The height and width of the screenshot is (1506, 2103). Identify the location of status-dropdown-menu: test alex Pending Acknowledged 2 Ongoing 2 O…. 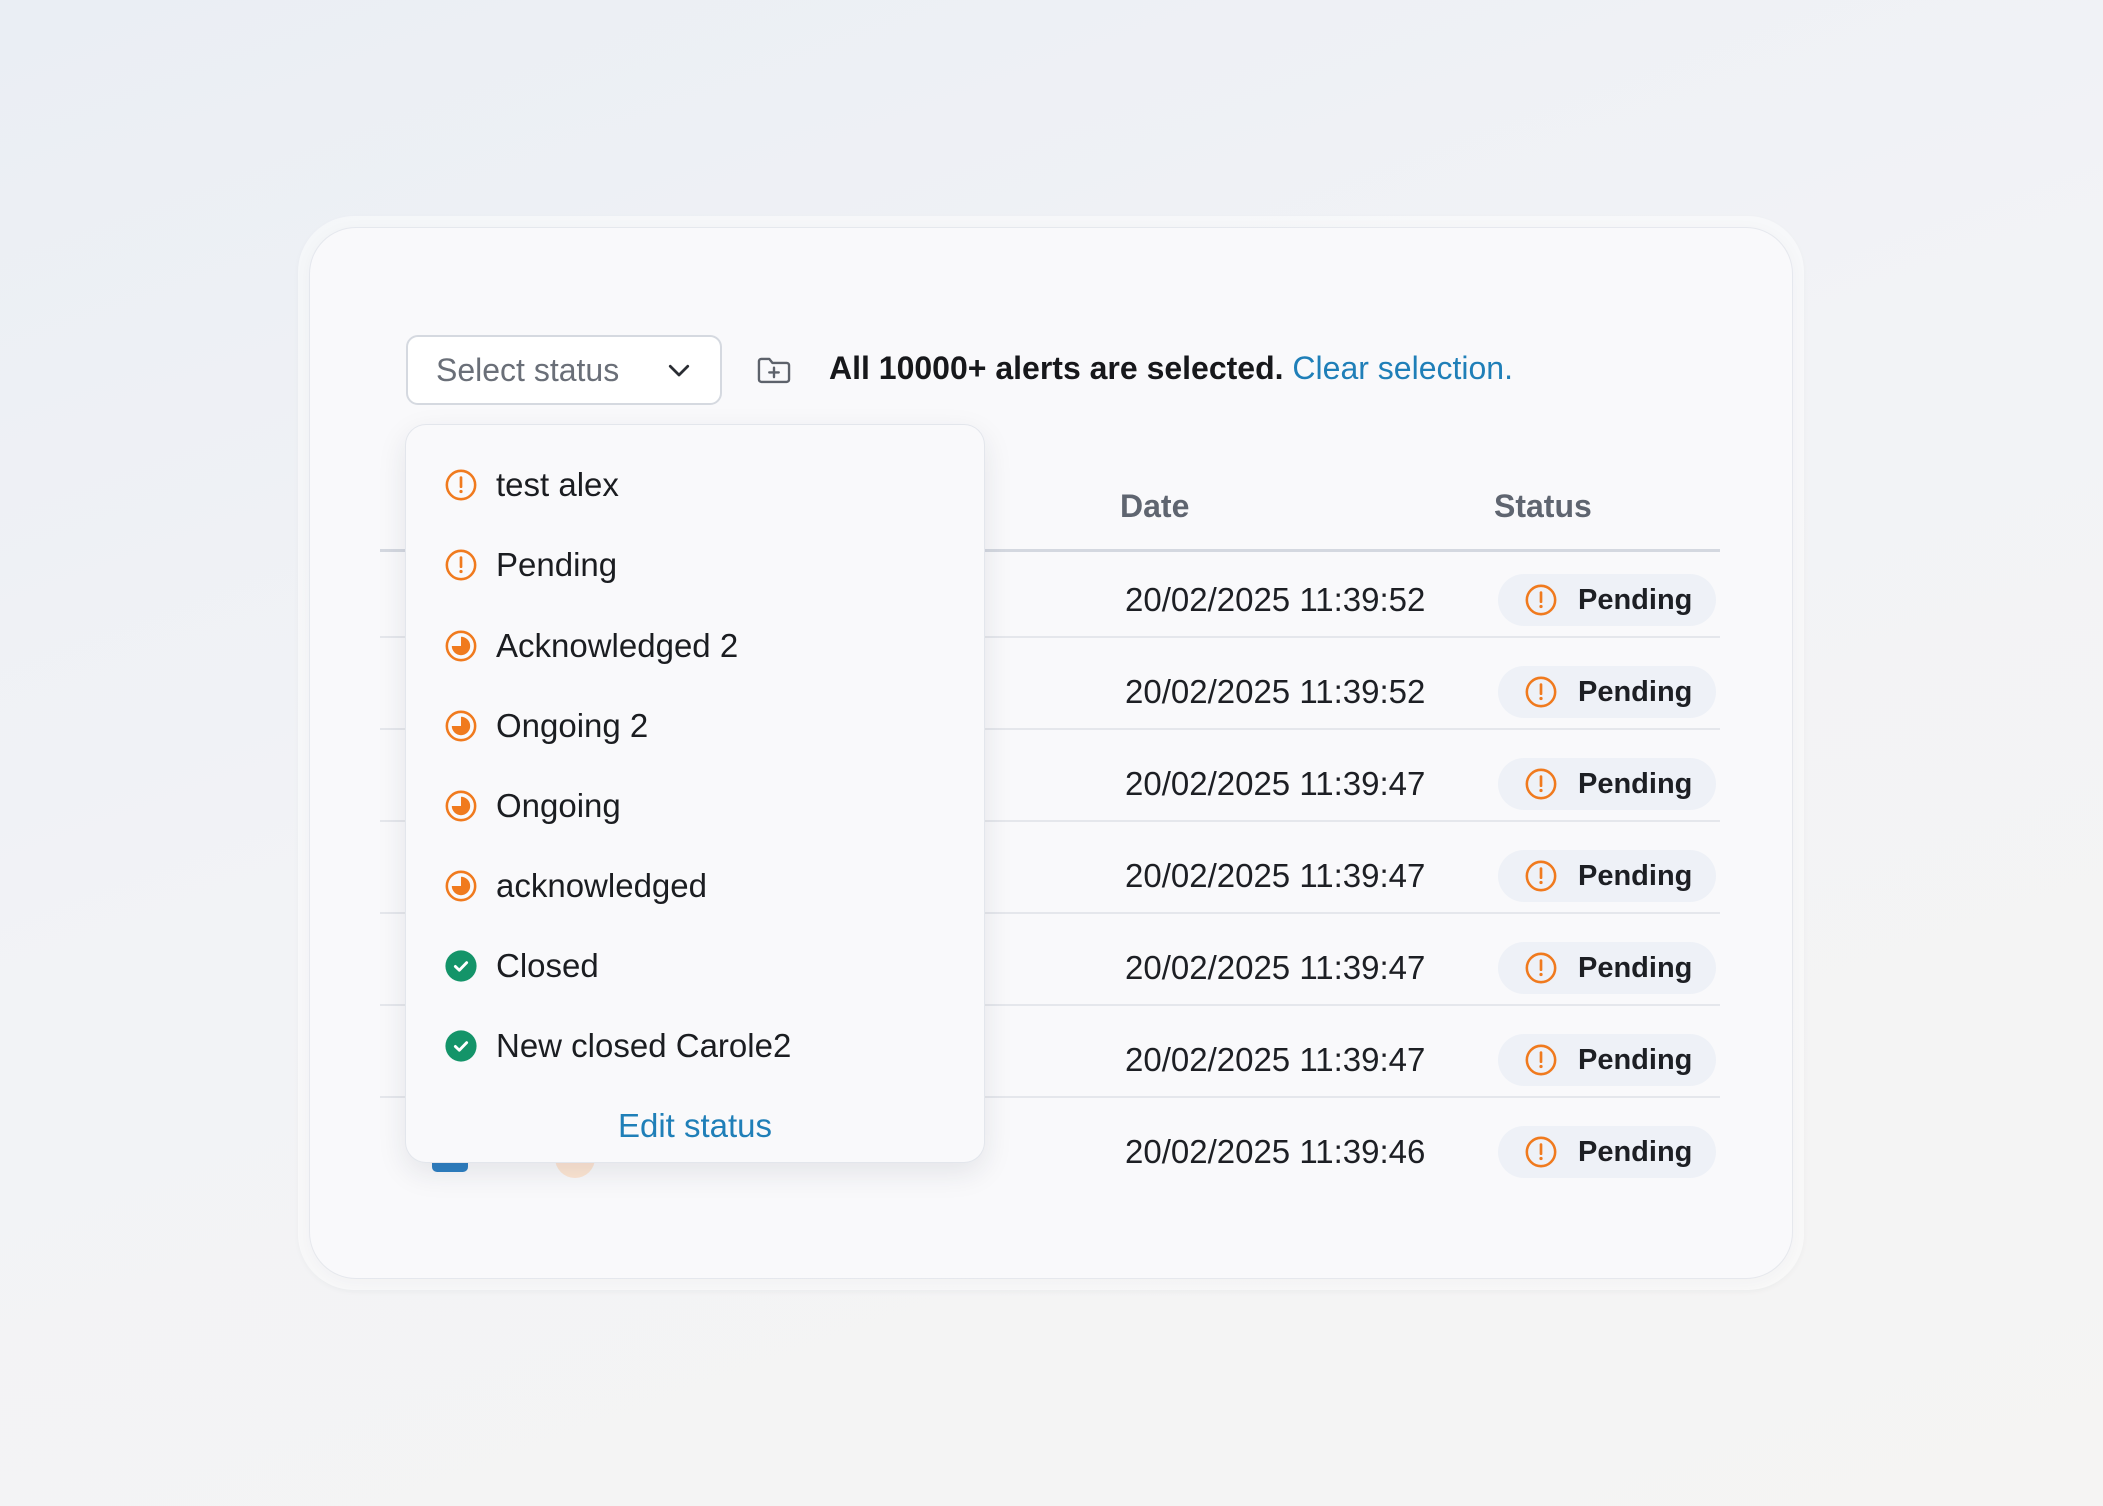
(695, 793).